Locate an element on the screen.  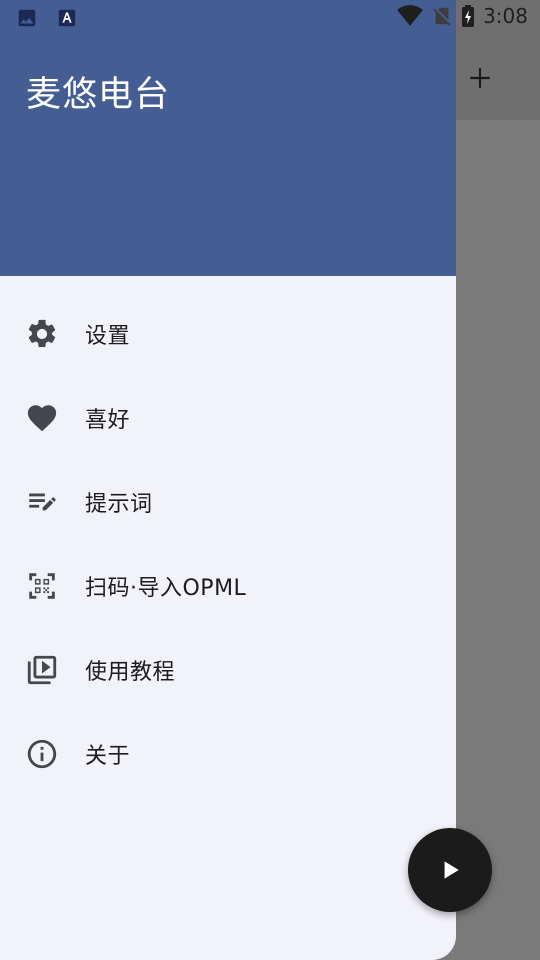
menu-item-label: 使用教程 is located at coordinates (130, 672).